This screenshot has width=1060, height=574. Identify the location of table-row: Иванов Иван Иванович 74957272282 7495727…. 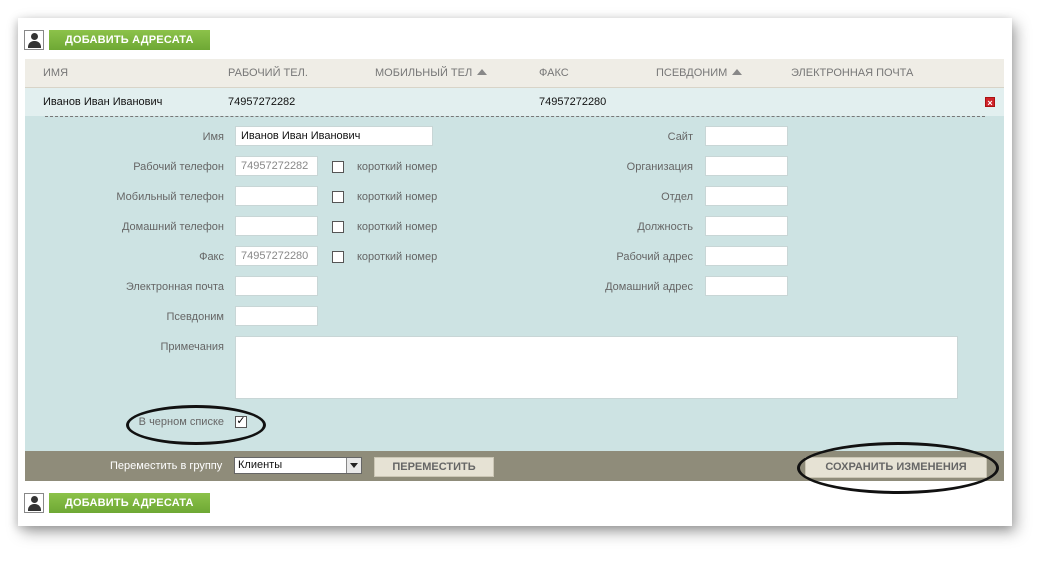
(514, 102).